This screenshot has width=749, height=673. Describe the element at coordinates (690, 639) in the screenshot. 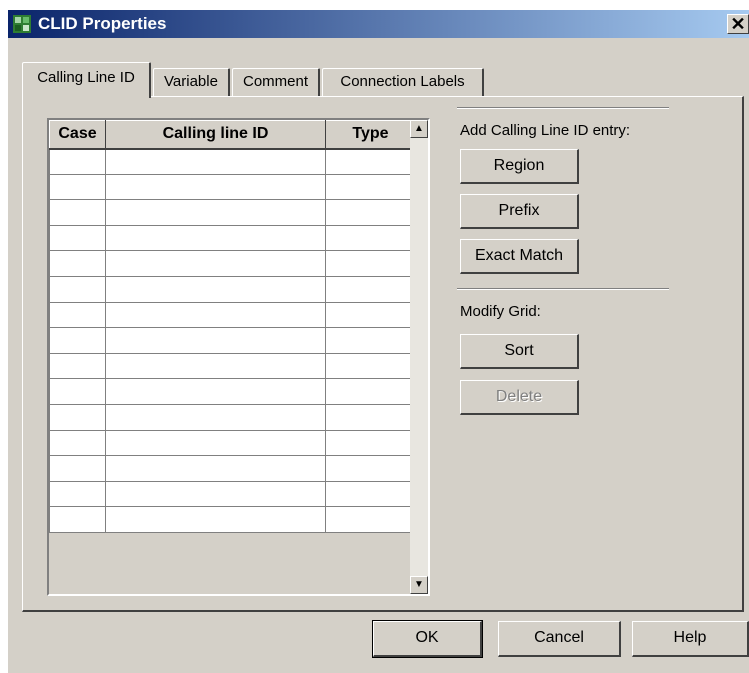

I see `help-button: Help` at that location.